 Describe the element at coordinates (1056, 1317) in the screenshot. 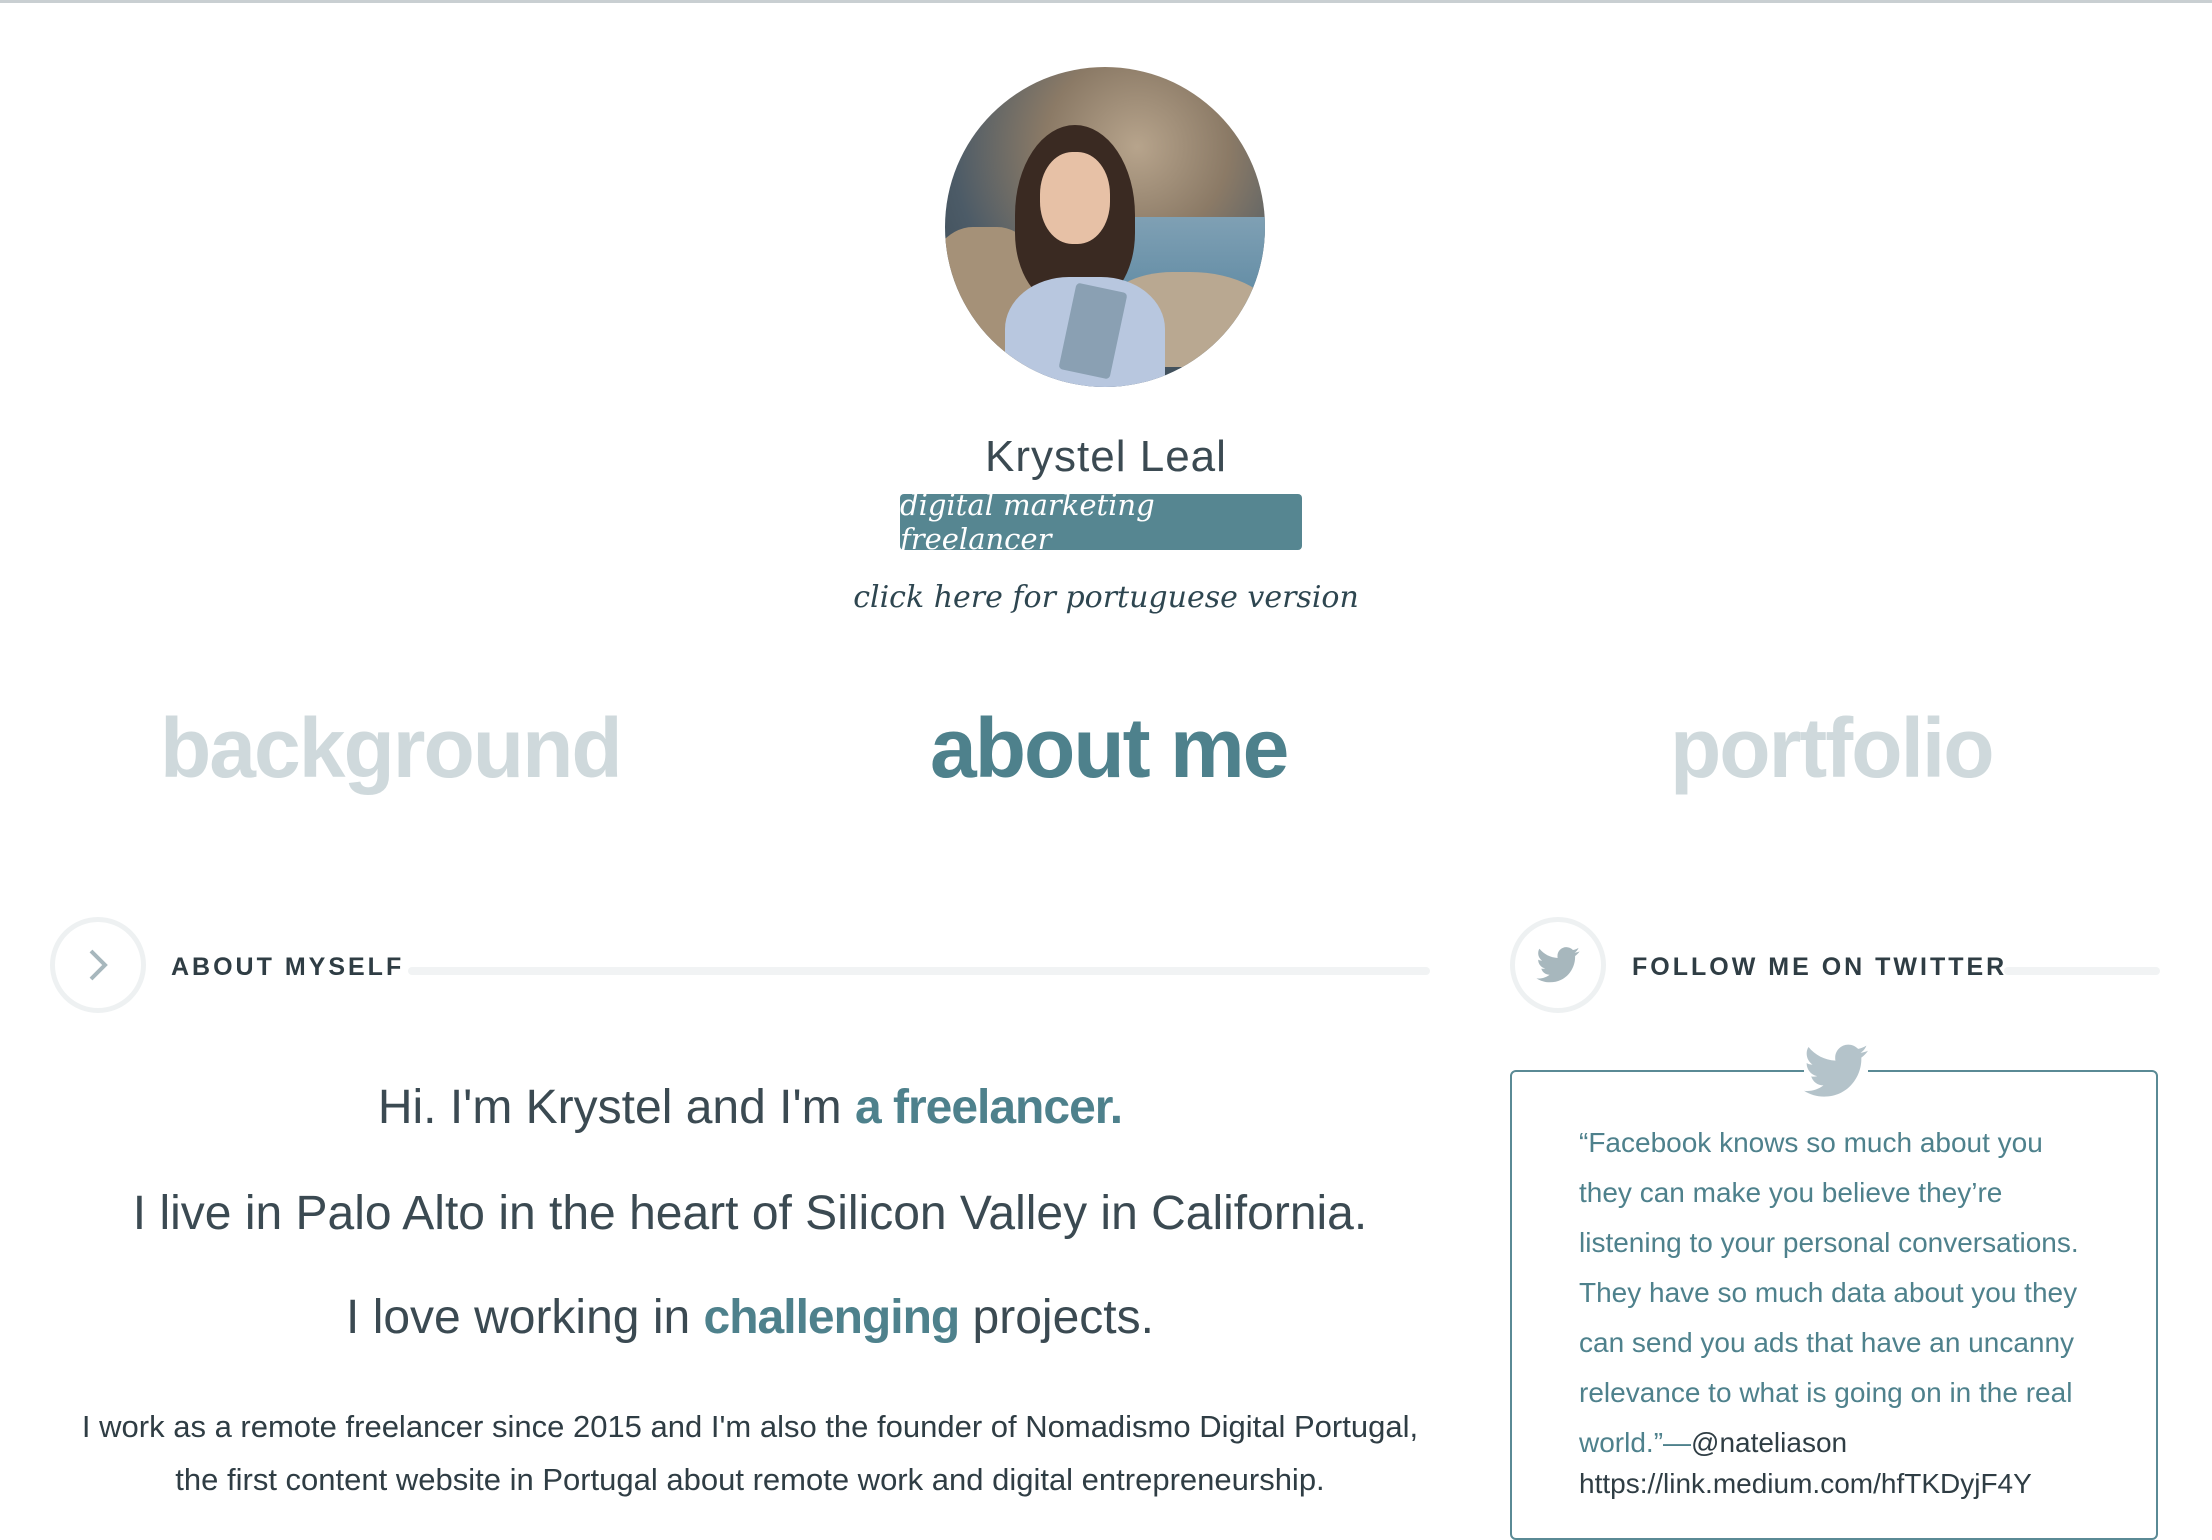

I see `about-projects-suffix: projects.` at that location.